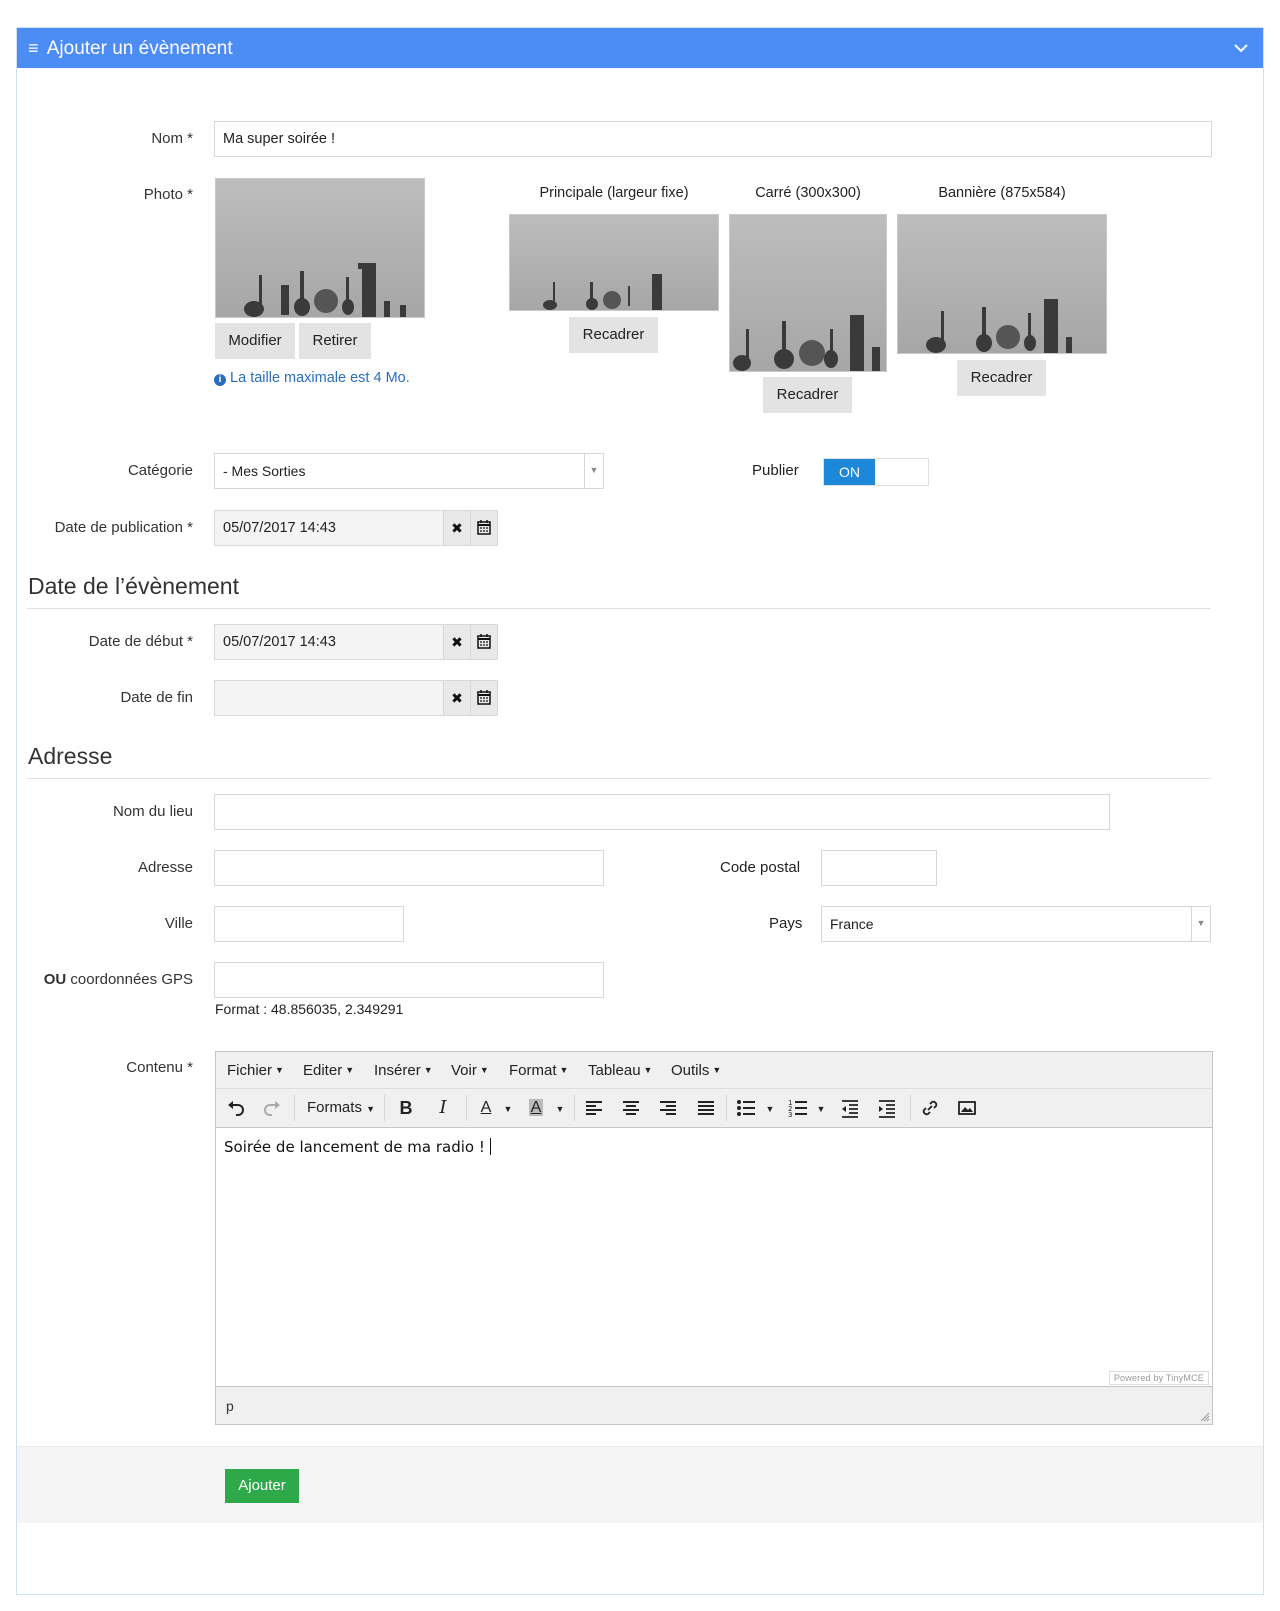  What do you see at coordinates (614, 193) in the screenshot?
I see `crop-caption-principale: Principale (largeur fixe)` at bounding box center [614, 193].